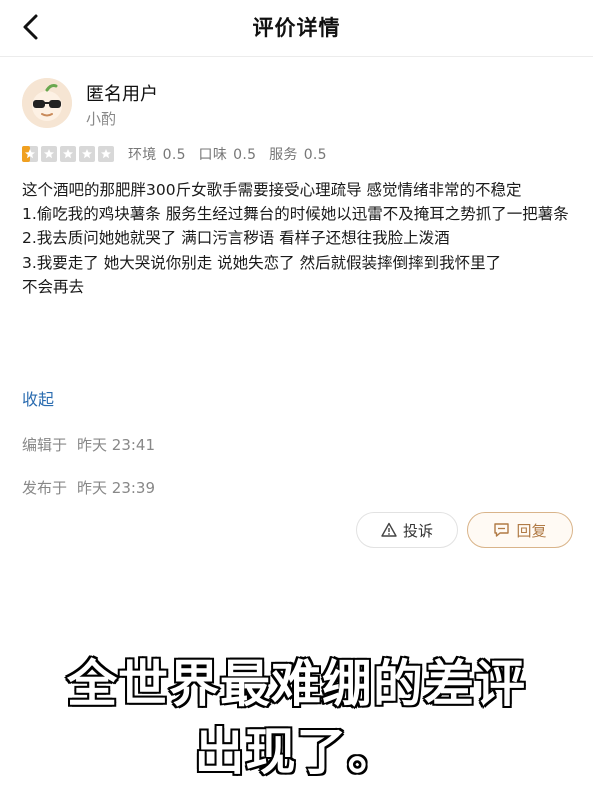 This screenshot has height=800, width=593. Describe the element at coordinates (213, 155) in the screenshot. I see `taste-score-label: 口味` at that location.